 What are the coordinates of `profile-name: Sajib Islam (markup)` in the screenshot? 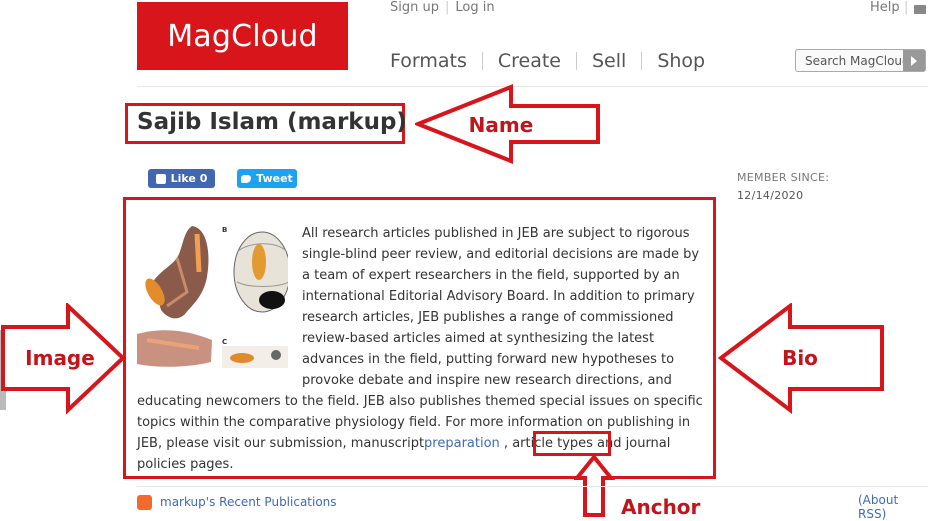 It's located at (272, 122).